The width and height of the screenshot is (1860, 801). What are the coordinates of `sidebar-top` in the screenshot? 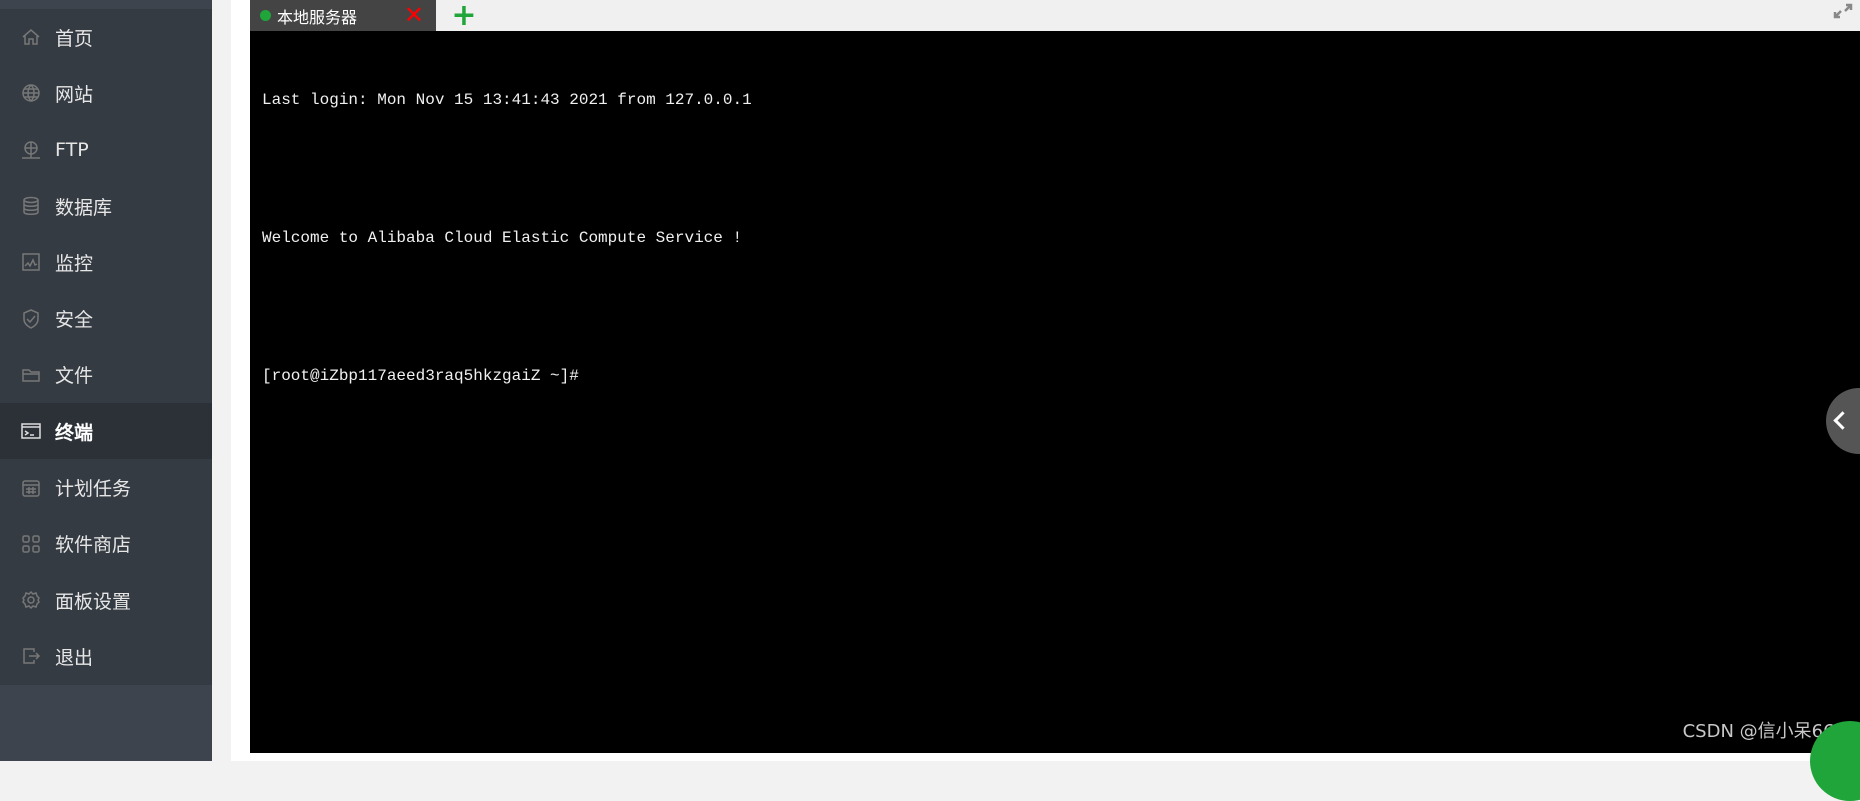 It's located at (106, 4).